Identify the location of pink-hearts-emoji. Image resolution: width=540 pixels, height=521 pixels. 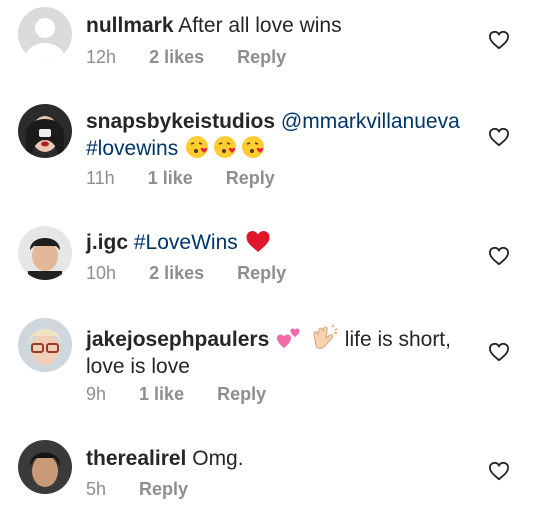
(292, 339).